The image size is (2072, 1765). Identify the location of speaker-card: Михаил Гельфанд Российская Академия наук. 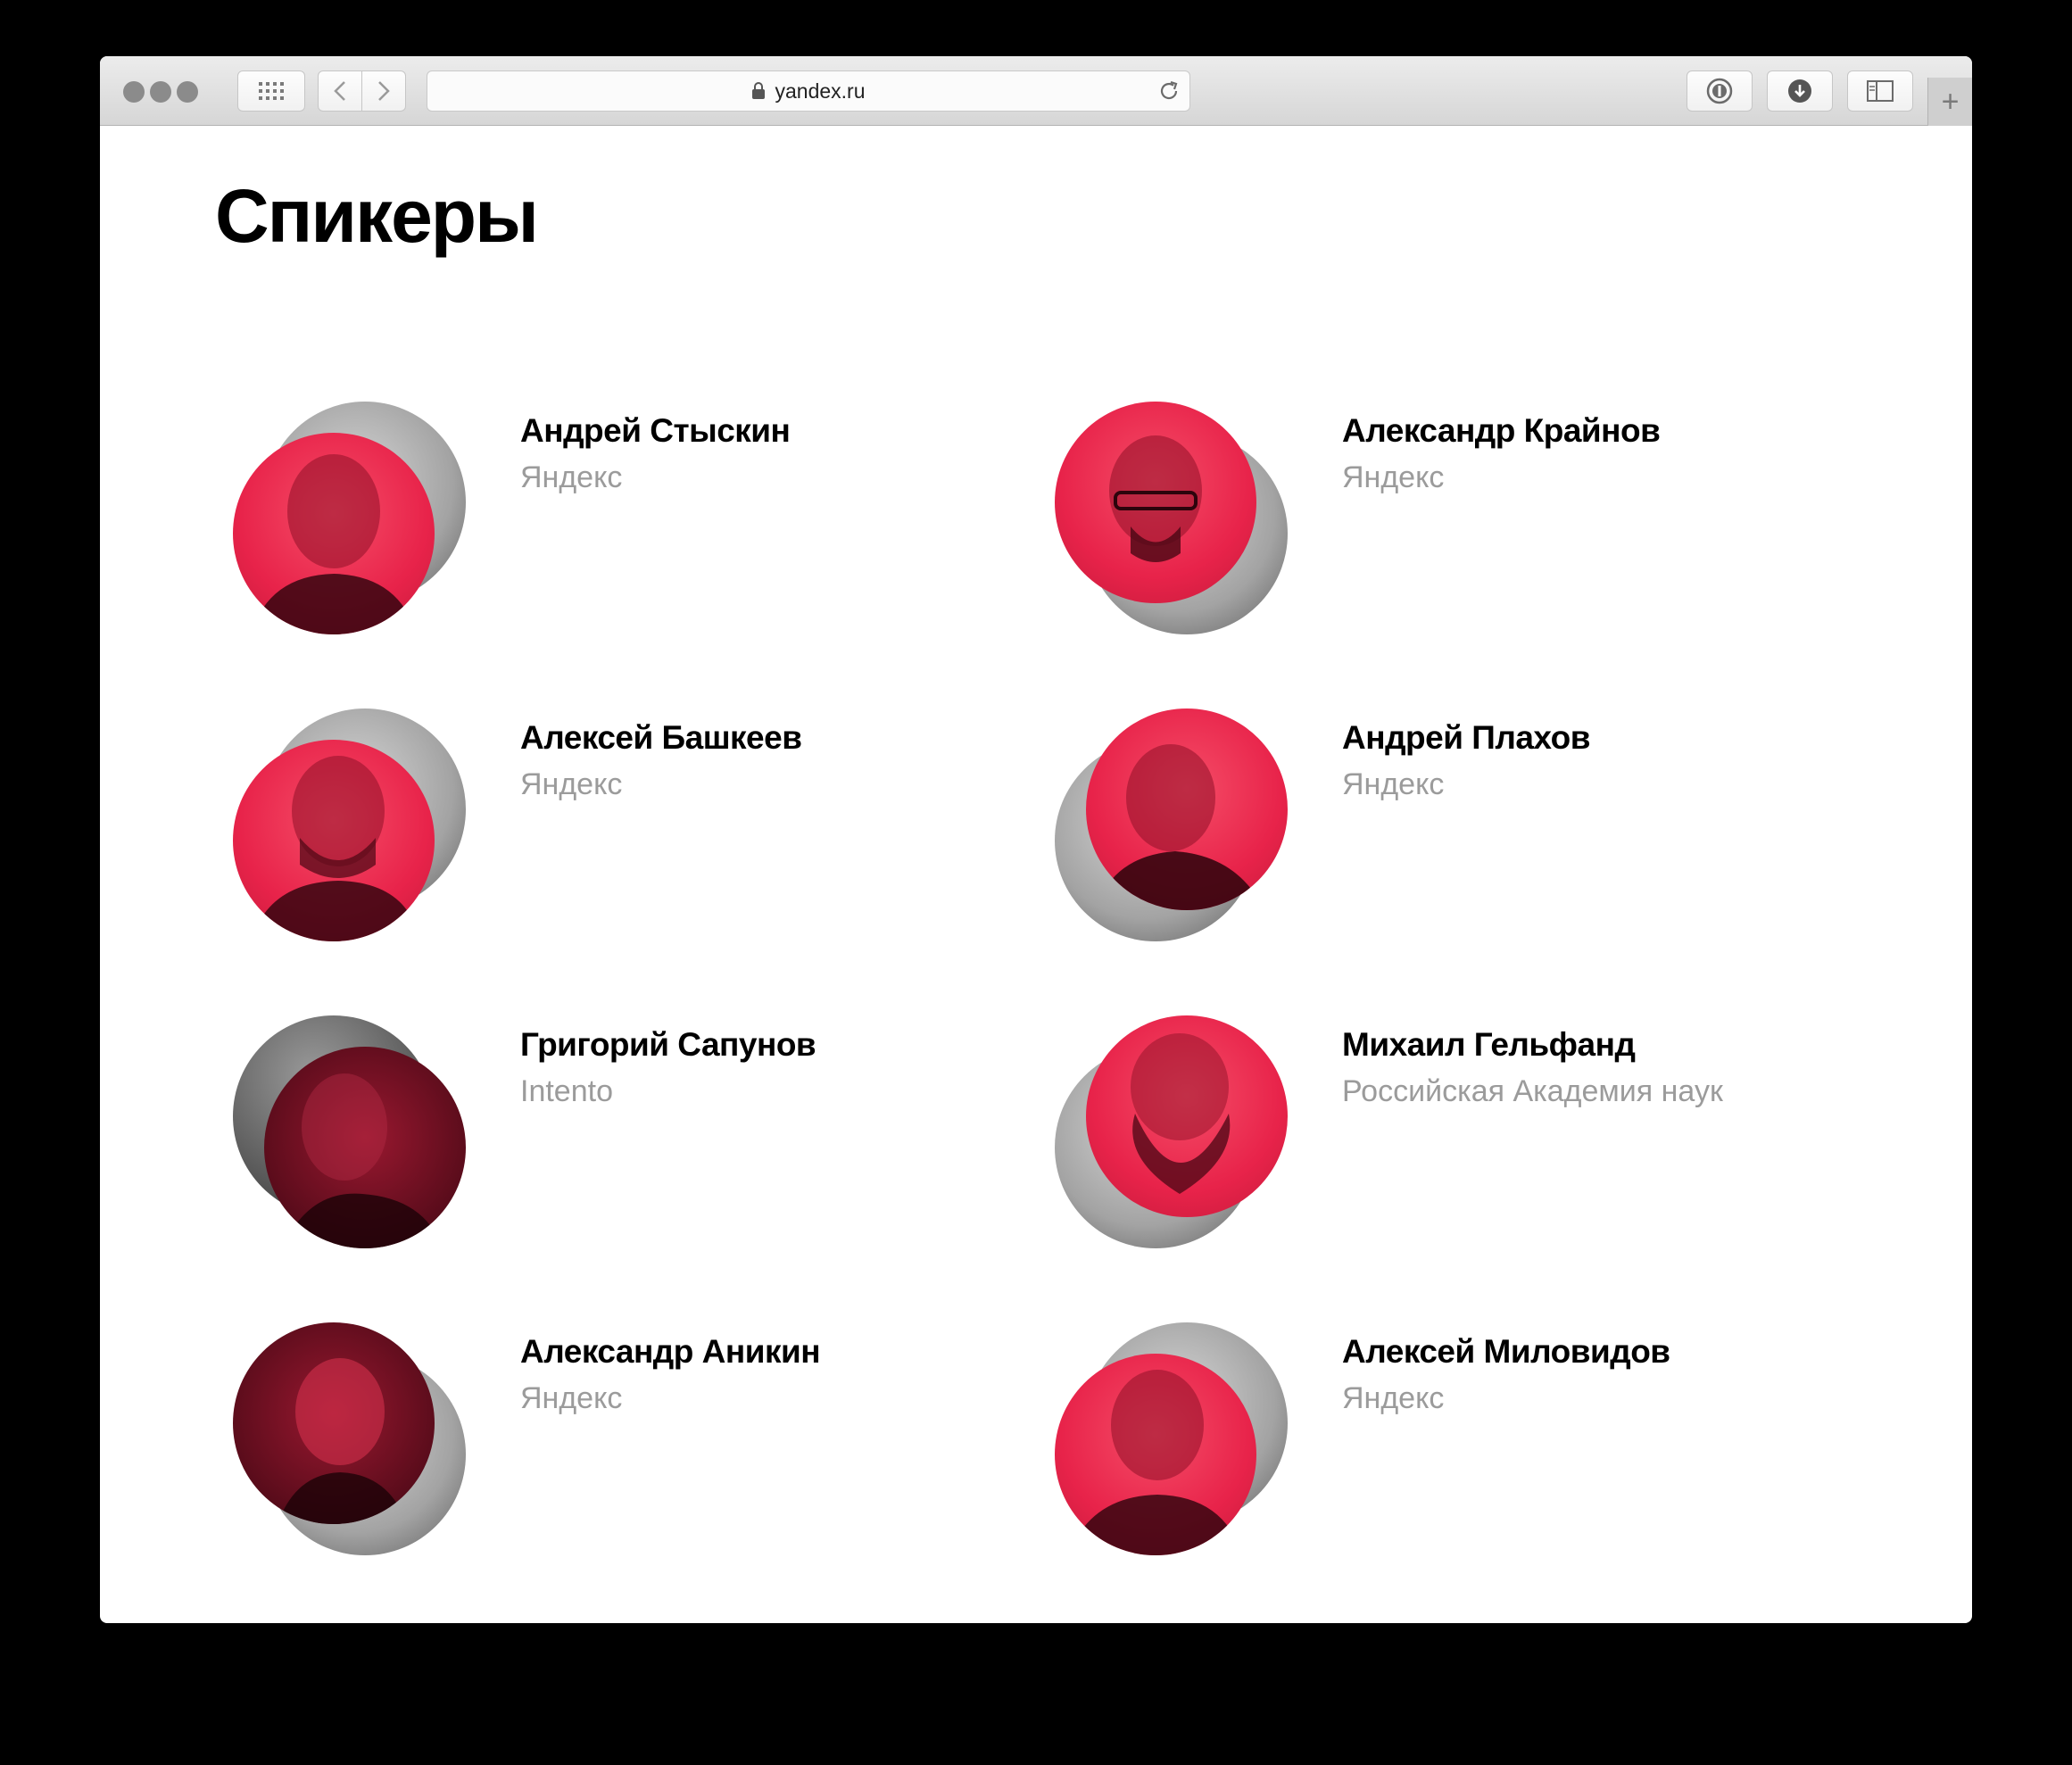
(1447, 1136).